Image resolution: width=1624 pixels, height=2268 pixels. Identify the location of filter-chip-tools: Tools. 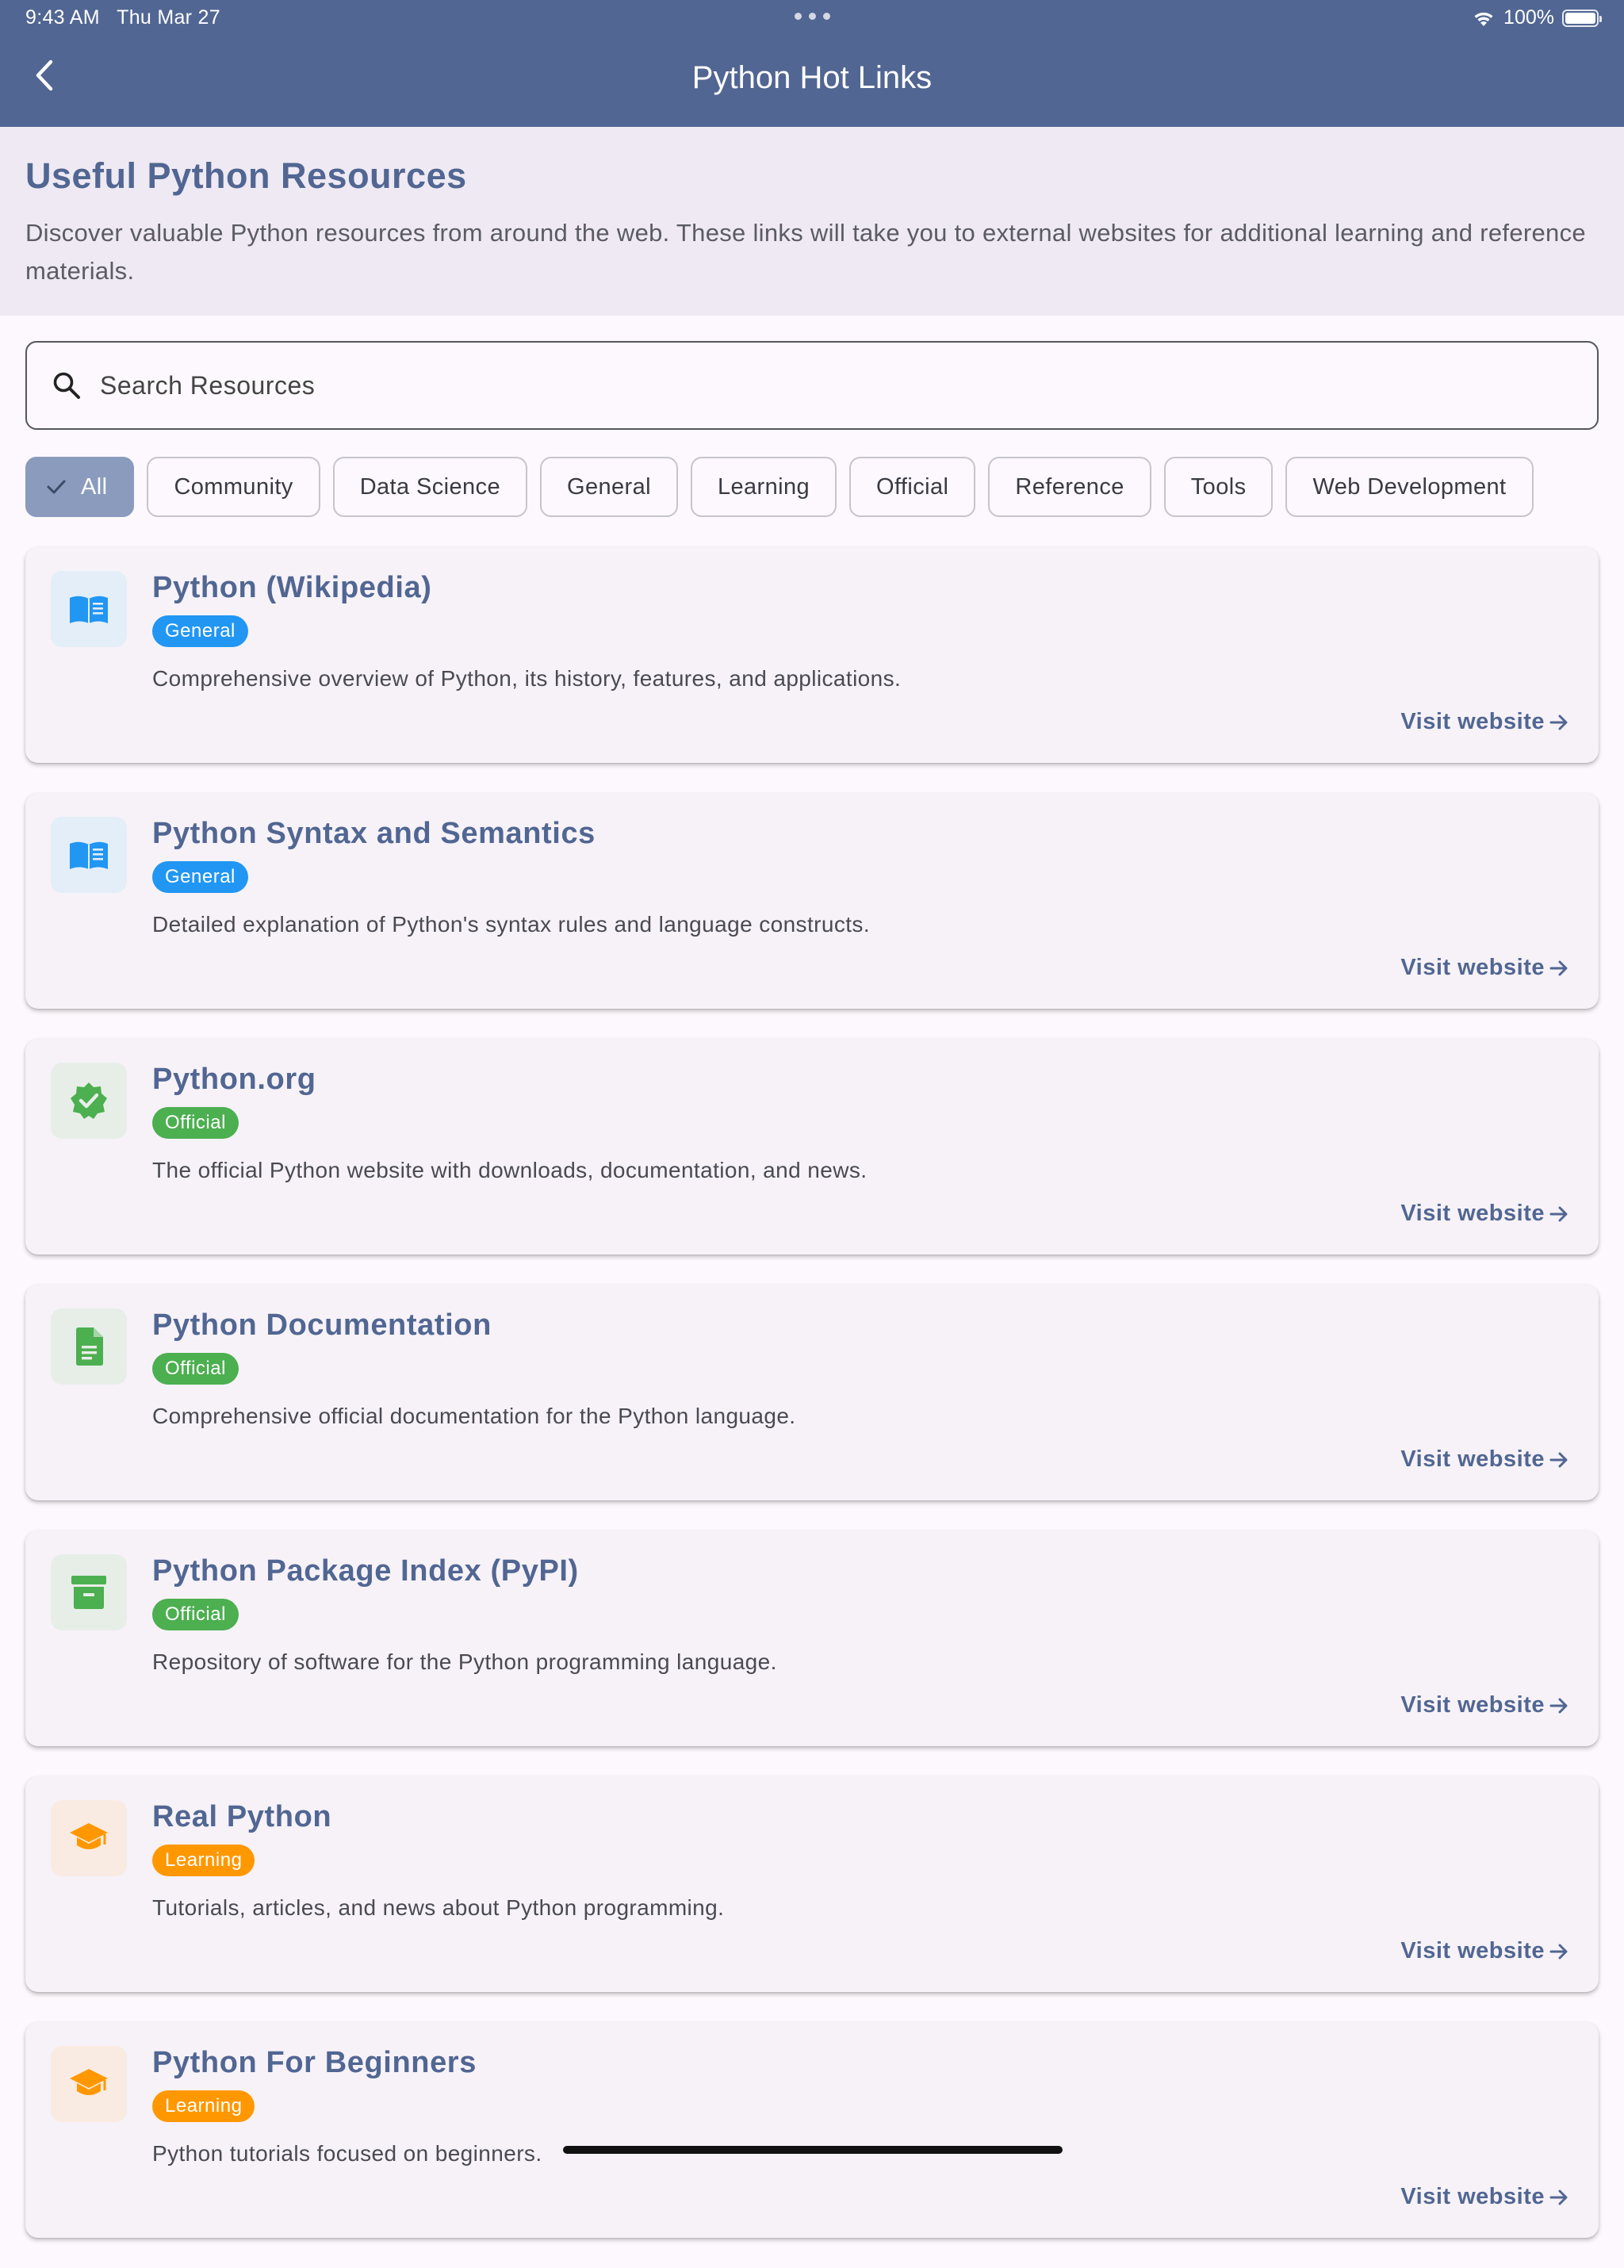
(1218, 487).